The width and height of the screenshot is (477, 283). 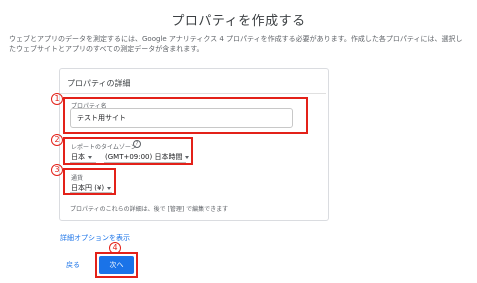 What do you see at coordinates (83, 162) in the screenshot?
I see `timezone-country-underline` at bounding box center [83, 162].